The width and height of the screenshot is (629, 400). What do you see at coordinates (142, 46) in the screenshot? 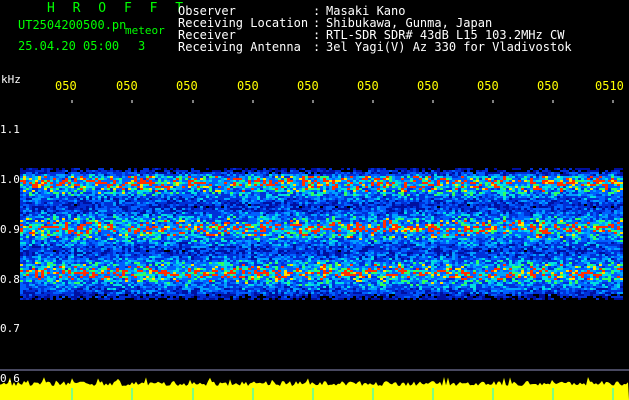
I see `meteor-count: 3` at bounding box center [142, 46].